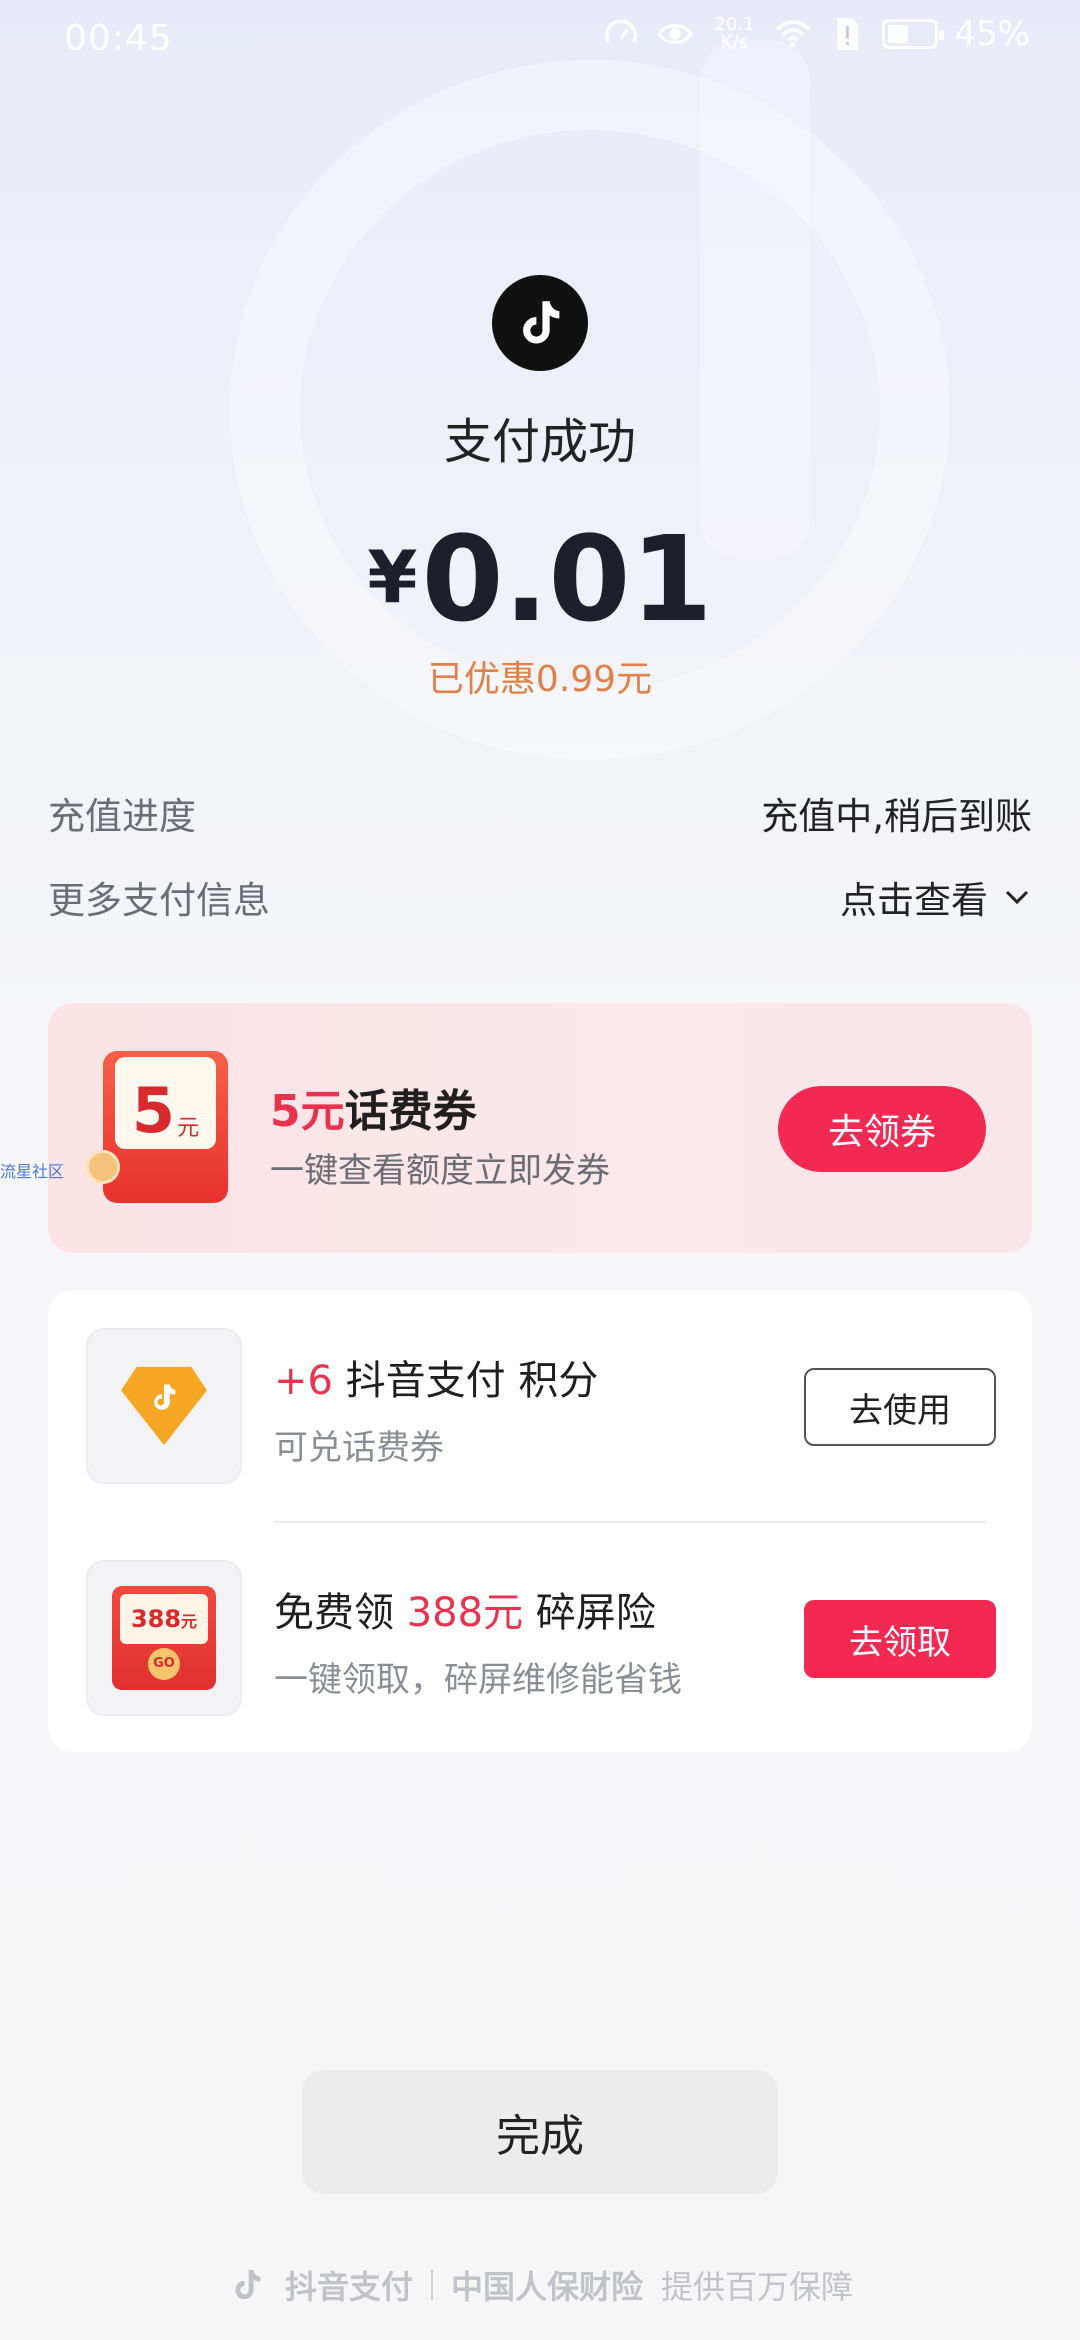 The width and height of the screenshot is (1080, 2340). Describe the element at coordinates (589, 1613) in the screenshot. I see `insurance-title-text: 碎屏险` at that location.